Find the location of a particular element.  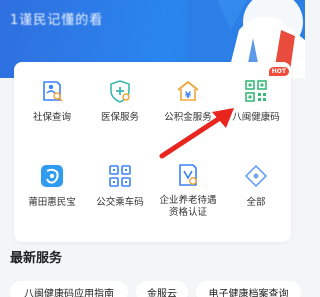

bus-qr-code-icon is located at coordinates (120, 176).